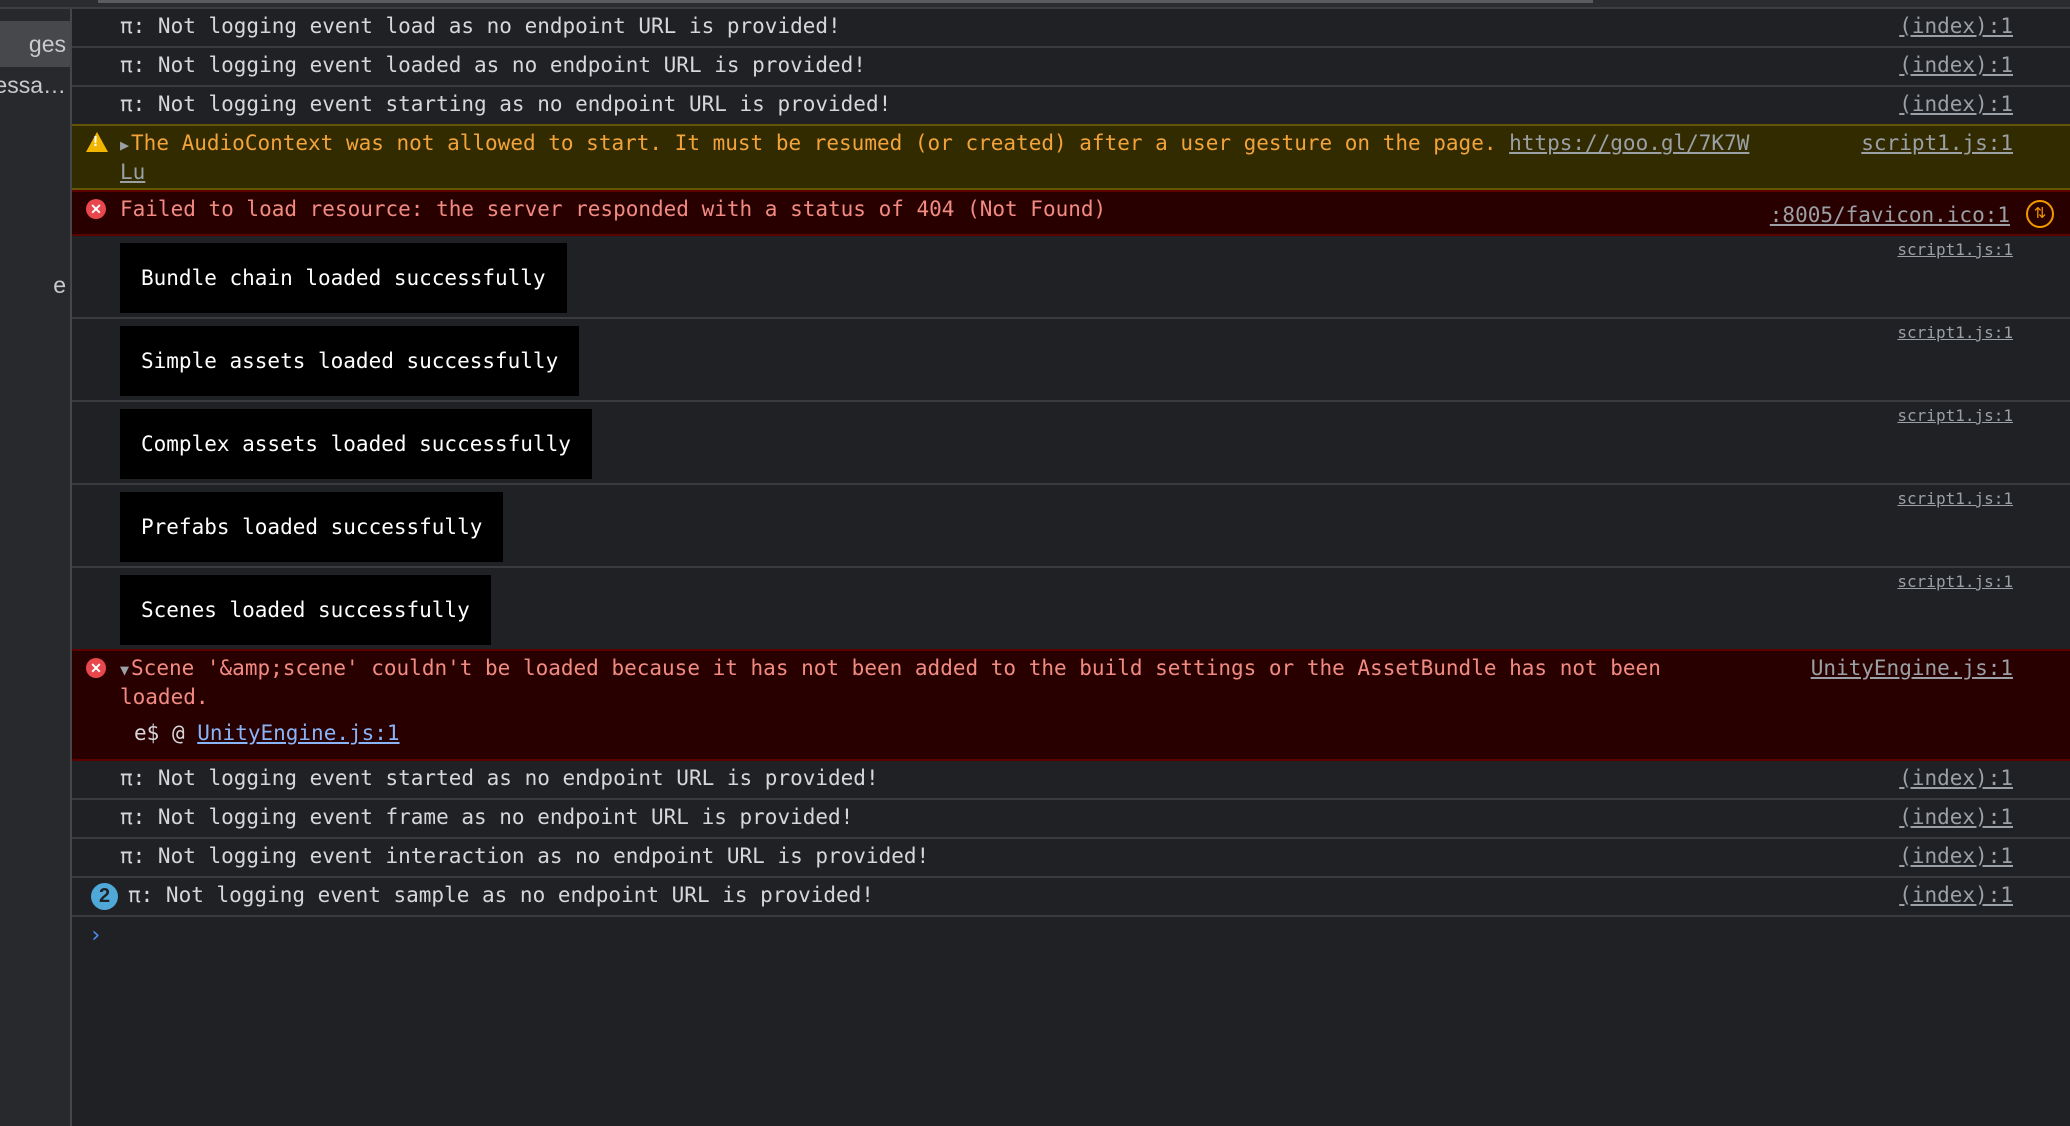 This screenshot has width=2070, height=1126. Describe the element at coordinates (36, 567) in the screenshot. I see `console-sidebar: ges essa… e` at that location.